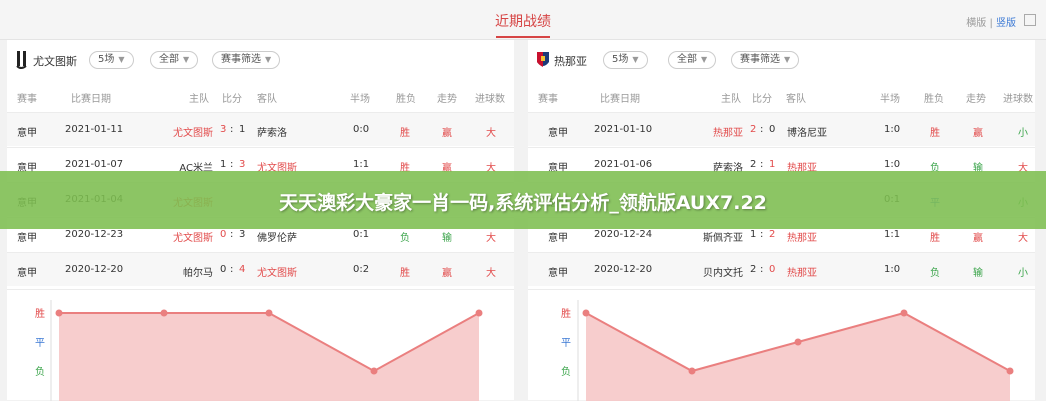 Image resolution: width=1046 pixels, height=401 pixels. I want to click on overlay-banner-text: 天天澳彩大豪家一肖一码,系统评估分析_领航版AUX7.22, so click(523, 203).